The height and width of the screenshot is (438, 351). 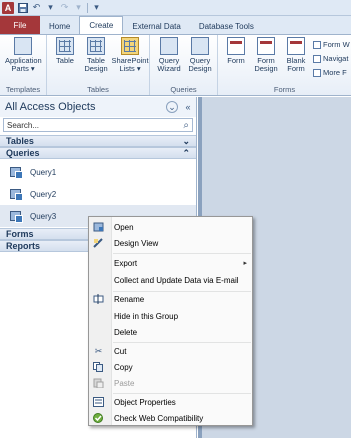 What do you see at coordinates (124, 383) in the screenshot?
I see `menu-item-label: Paste` at bounding box center [124, 383].